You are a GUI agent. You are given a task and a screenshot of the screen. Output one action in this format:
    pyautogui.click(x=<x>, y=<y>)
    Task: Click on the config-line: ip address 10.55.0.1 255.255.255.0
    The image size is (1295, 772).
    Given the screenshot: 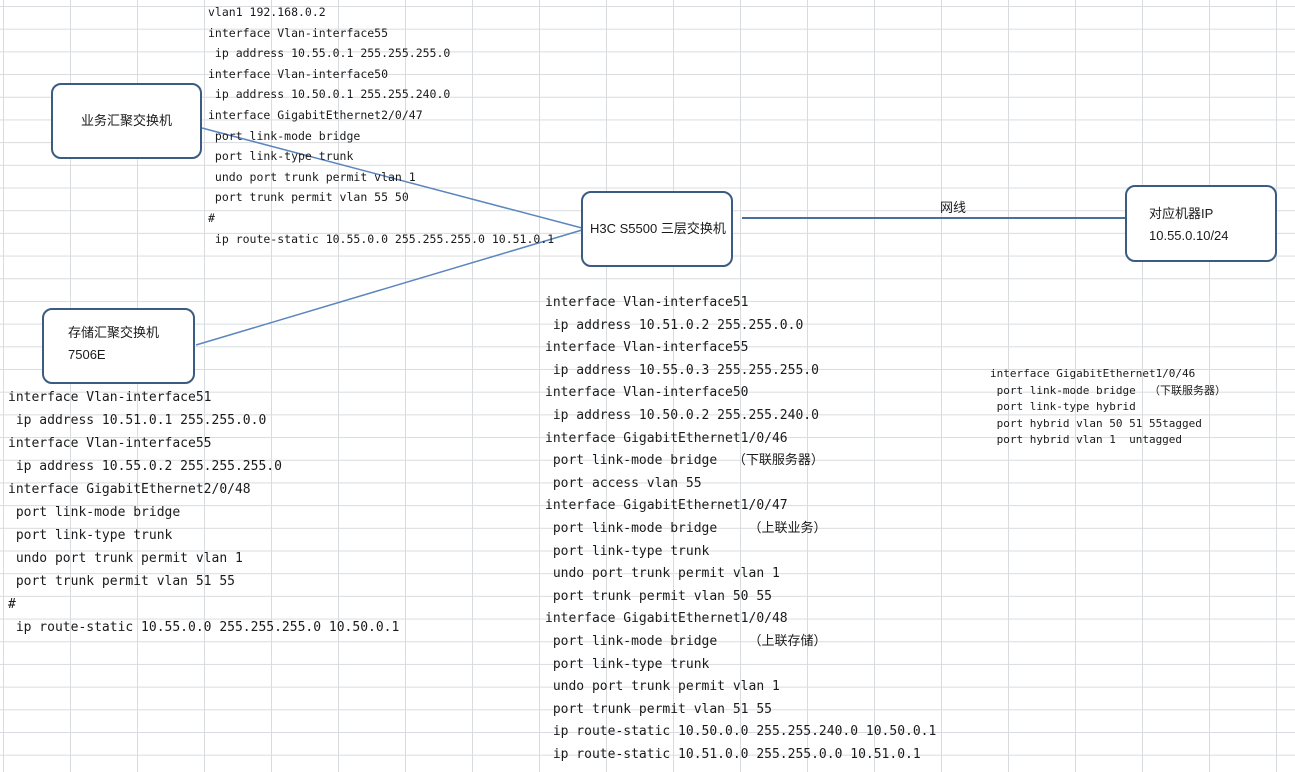 What is the action you would take?
    pyautogui.click(x=329, y=53)
    